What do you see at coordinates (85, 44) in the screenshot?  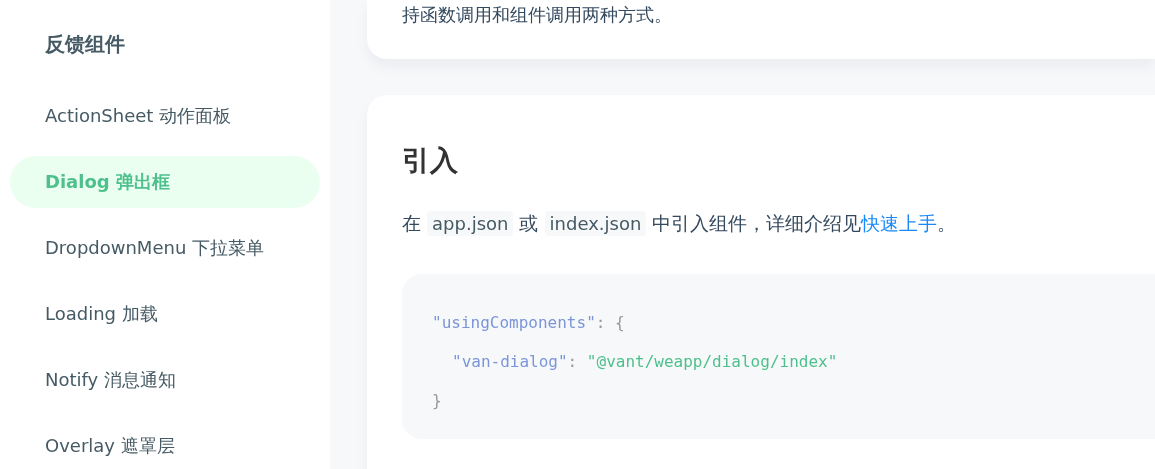 I see `group-title: 反馈组件` at bounding box center [85, 44].